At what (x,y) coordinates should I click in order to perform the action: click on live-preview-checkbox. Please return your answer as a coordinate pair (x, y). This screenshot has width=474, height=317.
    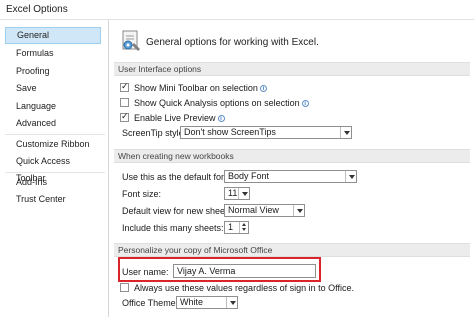
    Looking at the image, I should click on (124, 117).